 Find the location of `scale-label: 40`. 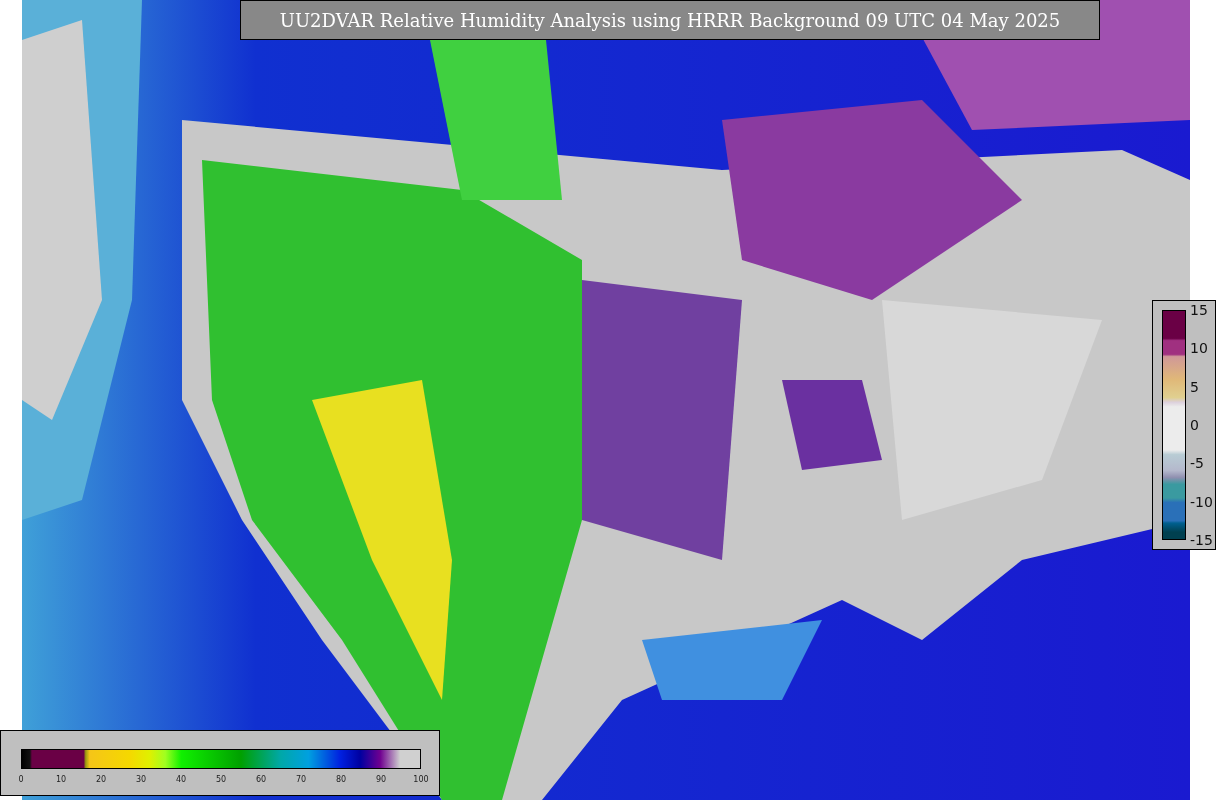

scale-label: 40 is located at coordinates (181, 779).